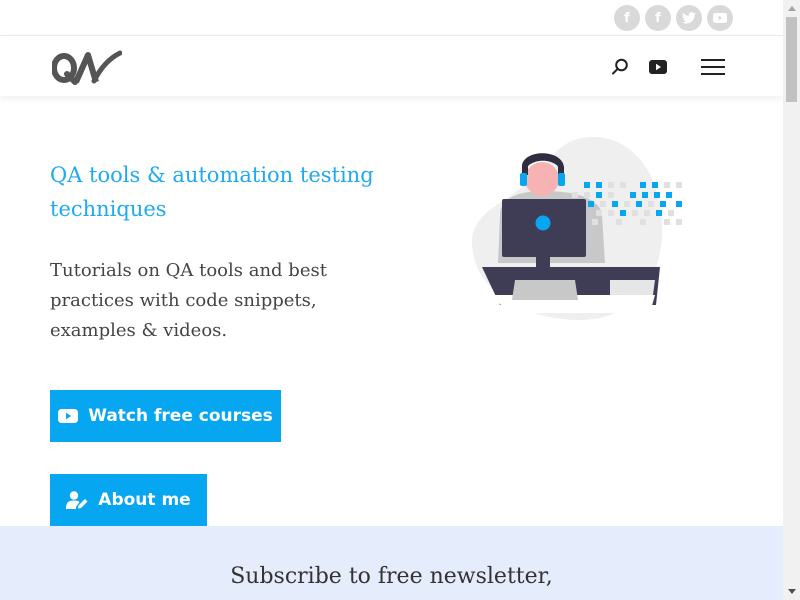 The image size is (800, 600). Describe the element at coordinates (791, 8) in the screenshot. I see `scroll-up-arrow-icon` at that location.